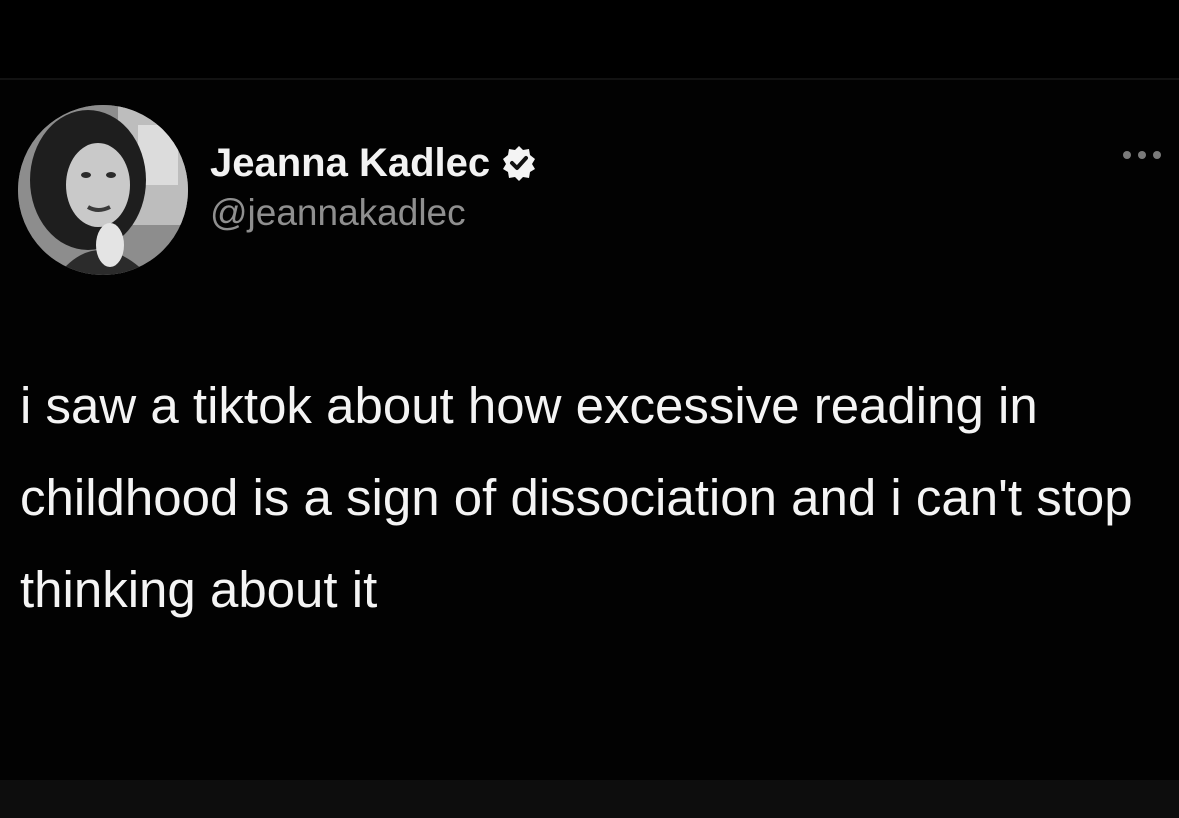 The image size is (1179, 818). I want to click on verified-badge-icon, so click(519, 163).